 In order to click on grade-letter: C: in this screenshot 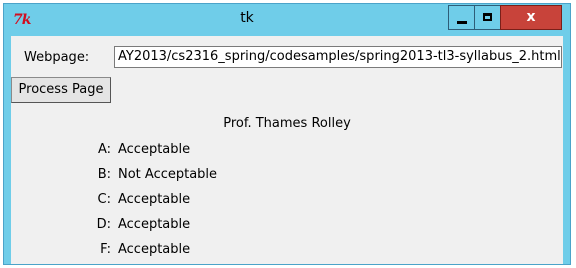, I will do `click(104, 199)`.